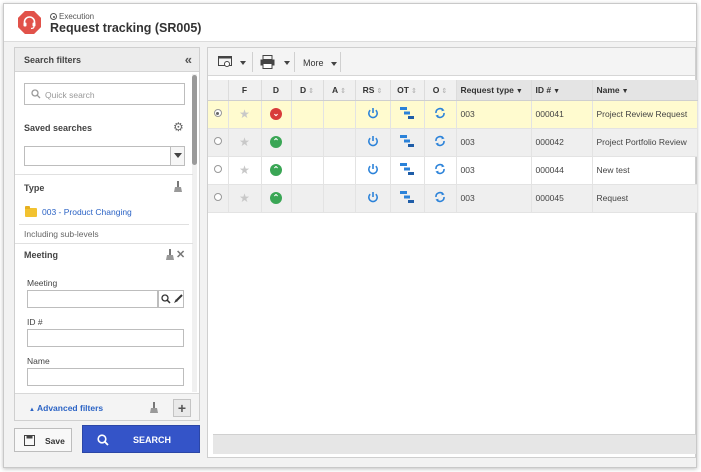  I want to click on column-header-a: A ⇕, so click(339, 90).